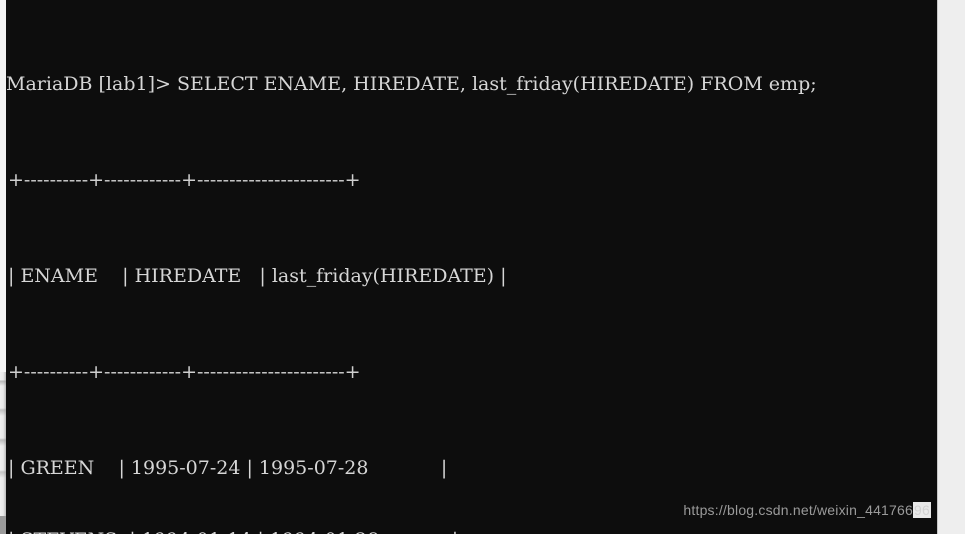 This screenshot has height=534, width=965. I want to click on left-scrollbar-bottom-button, so click(3, 525).